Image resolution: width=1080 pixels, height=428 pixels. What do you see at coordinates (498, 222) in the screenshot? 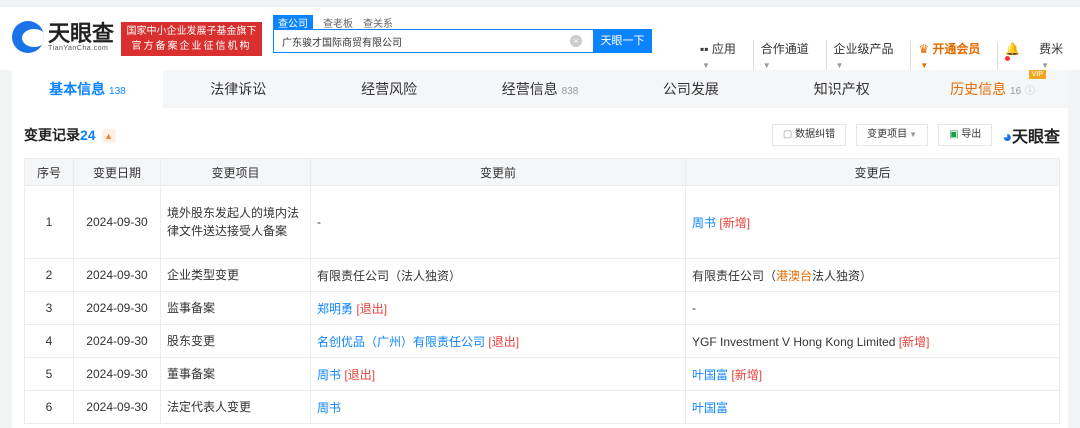
I see `row-before: -` at bounding box center [498, 222].